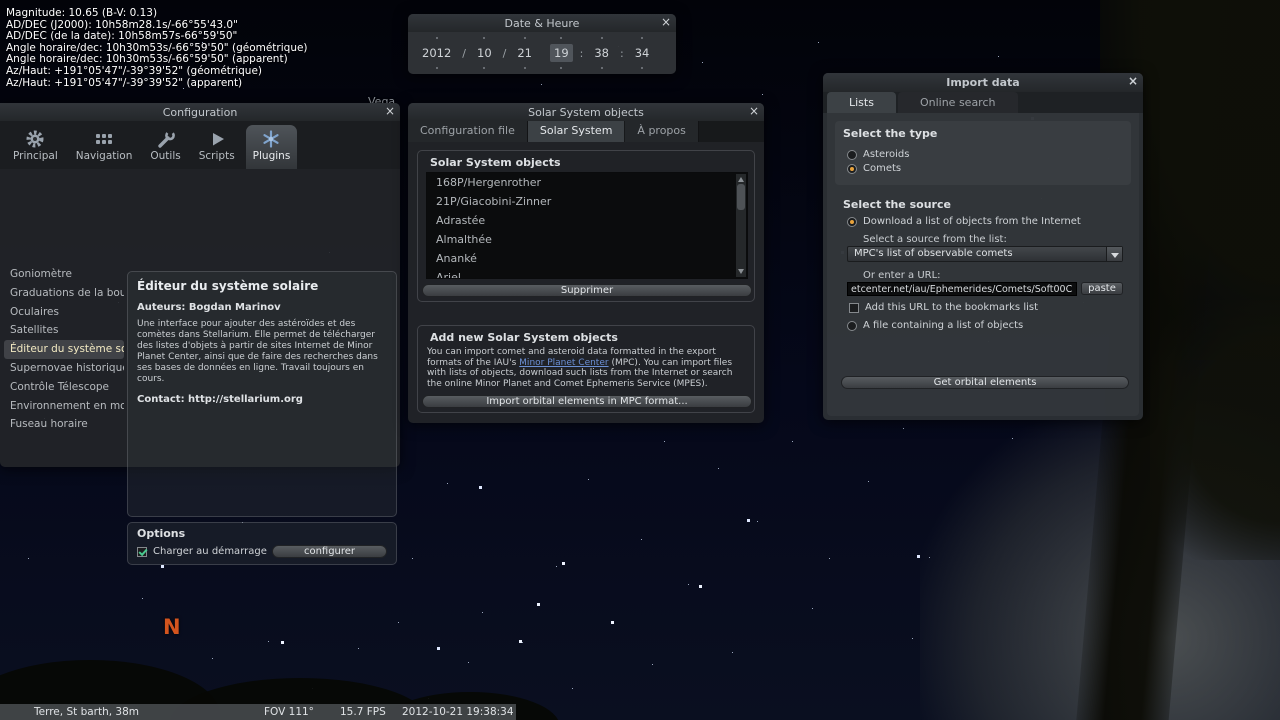 Image resolution: width=1280 pixels, height=720 pixels. Describe the element at coordinates (161, 533) in the screenshot. I see `options-heading: Options` at that location.